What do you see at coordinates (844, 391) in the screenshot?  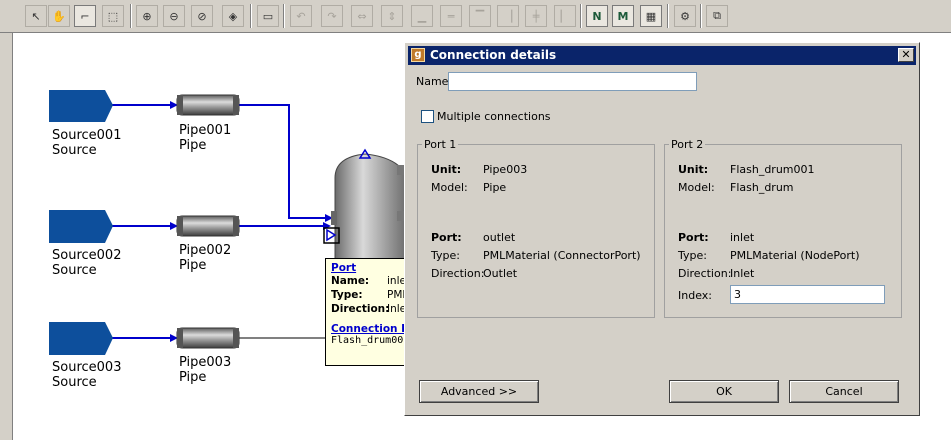 I see `cancel-button: Cancel` at bounding box center [844, 391].